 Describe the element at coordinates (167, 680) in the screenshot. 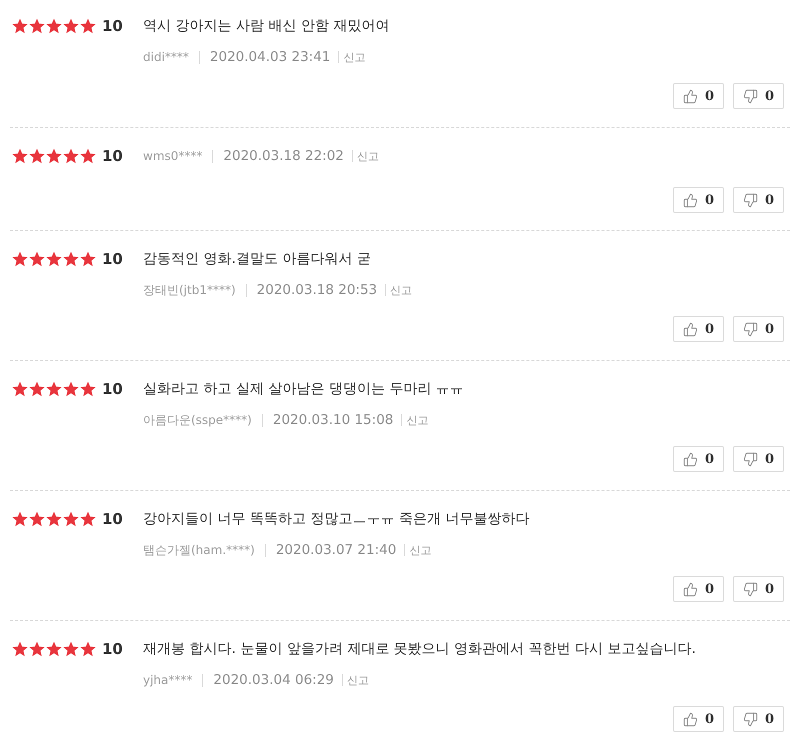

I see `reviewer-name: yjha****` at that location.